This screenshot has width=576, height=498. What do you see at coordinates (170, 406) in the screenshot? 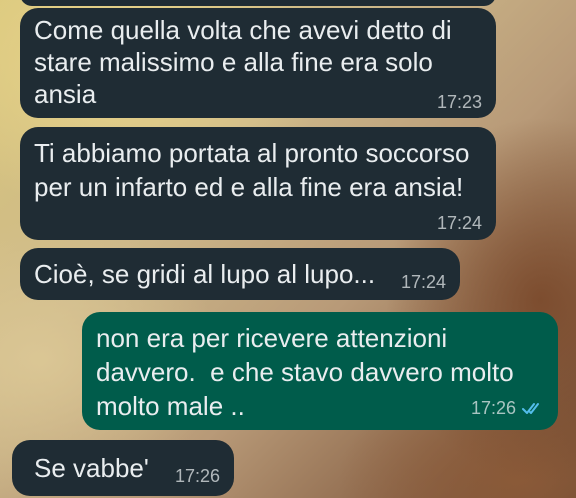
I see `message-line: molto male ..` at bounding box center [170, 406].